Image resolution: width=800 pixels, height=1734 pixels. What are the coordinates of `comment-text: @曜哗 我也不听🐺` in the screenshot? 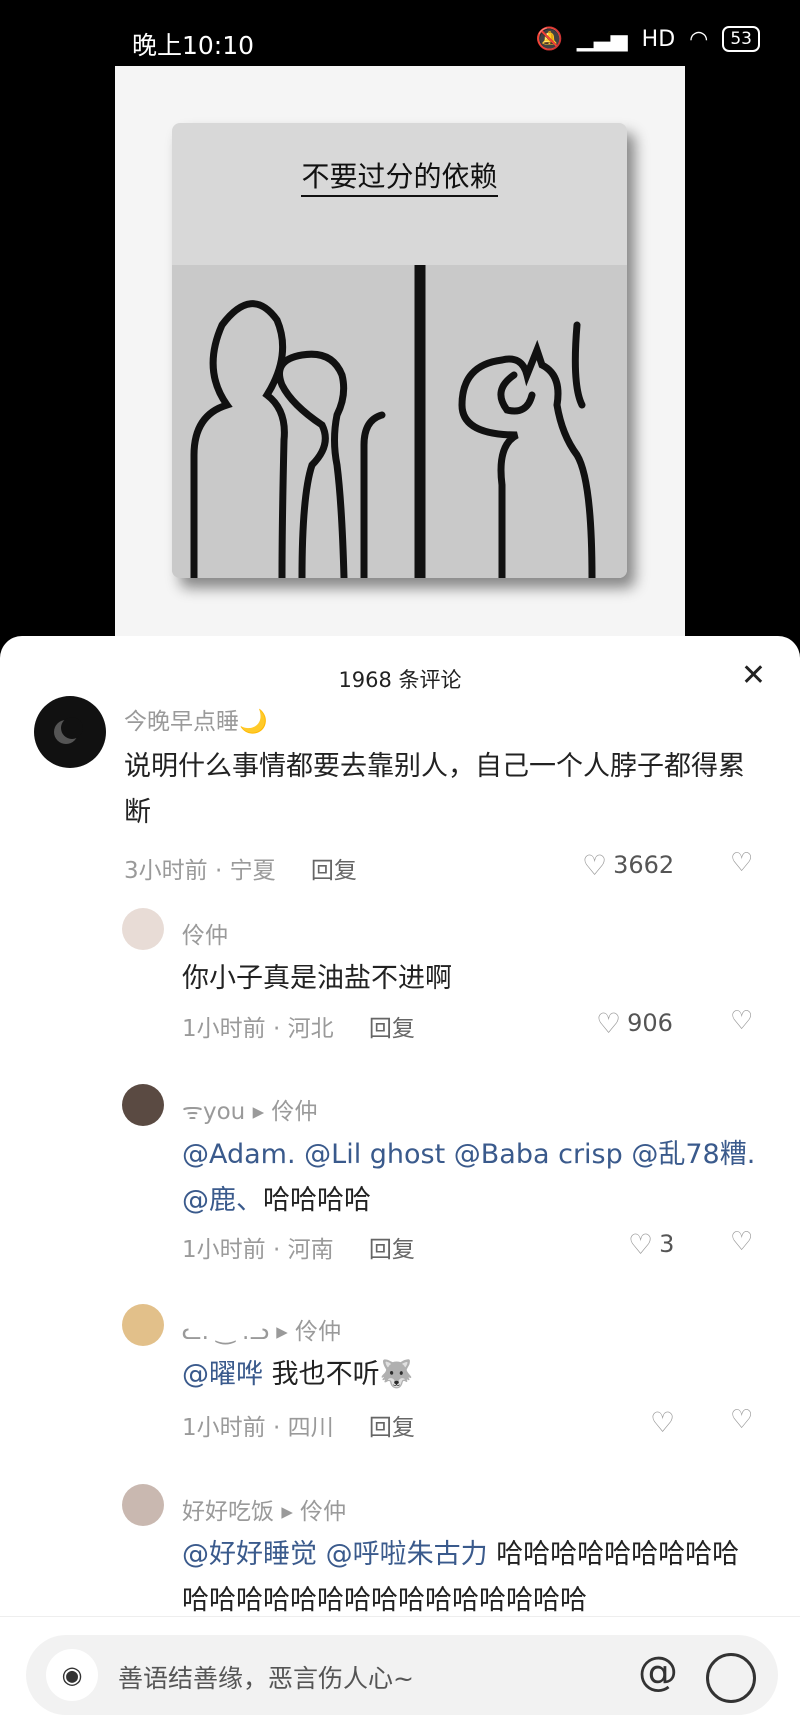 It's located at (472, 1375).